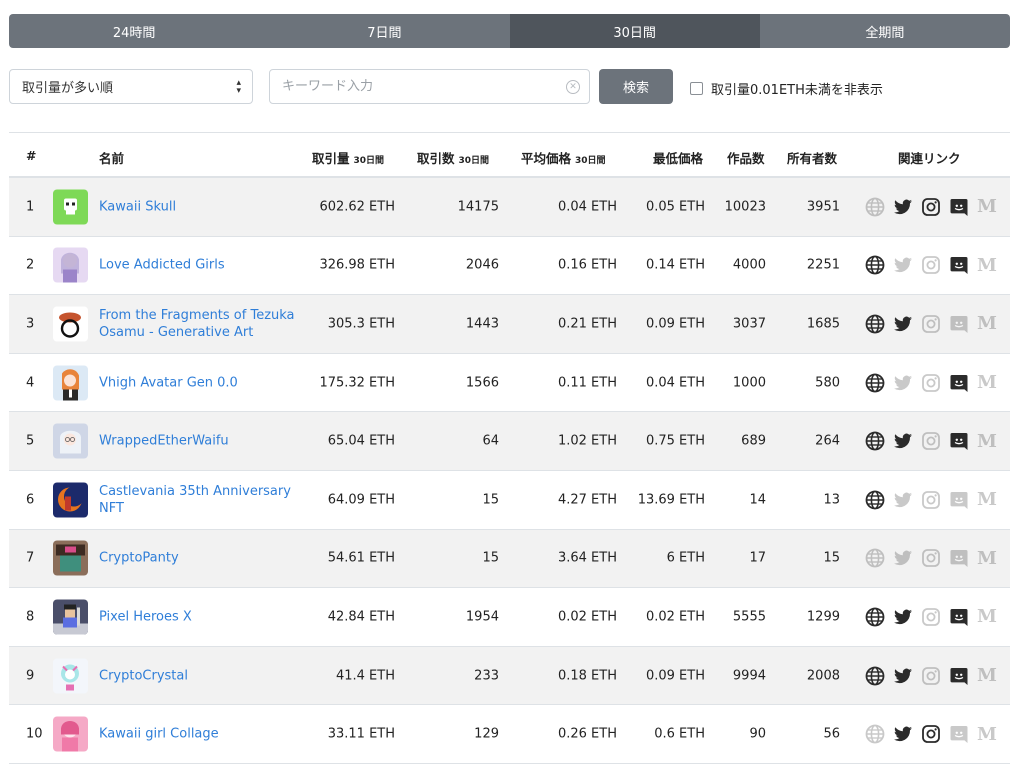 The height and width of the screenshot is (764, 1024). I want to click on header-links: 関連リンク, so click(929, 158).